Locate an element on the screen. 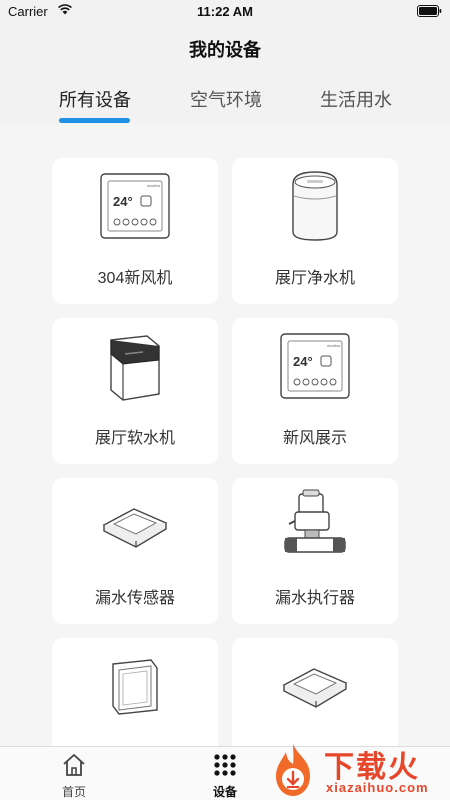  device-card: 漏水执行器 is located at coordinates (315, 551).